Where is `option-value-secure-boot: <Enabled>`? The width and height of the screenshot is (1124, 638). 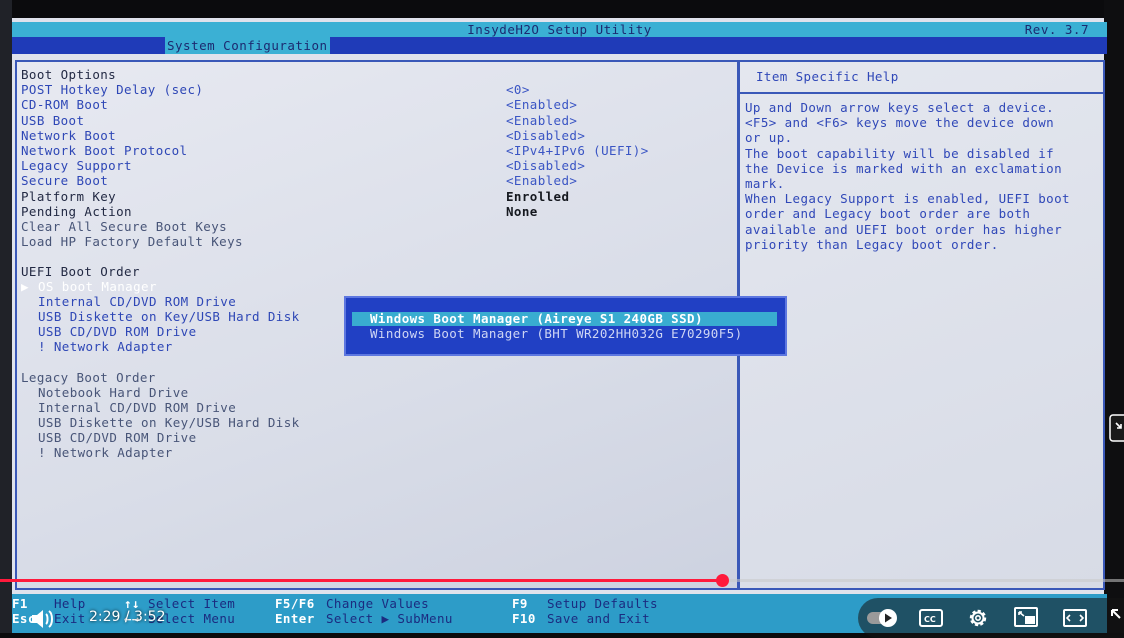 option-value-secure-boot: <Enabled> is located at coordinates (541, 180).